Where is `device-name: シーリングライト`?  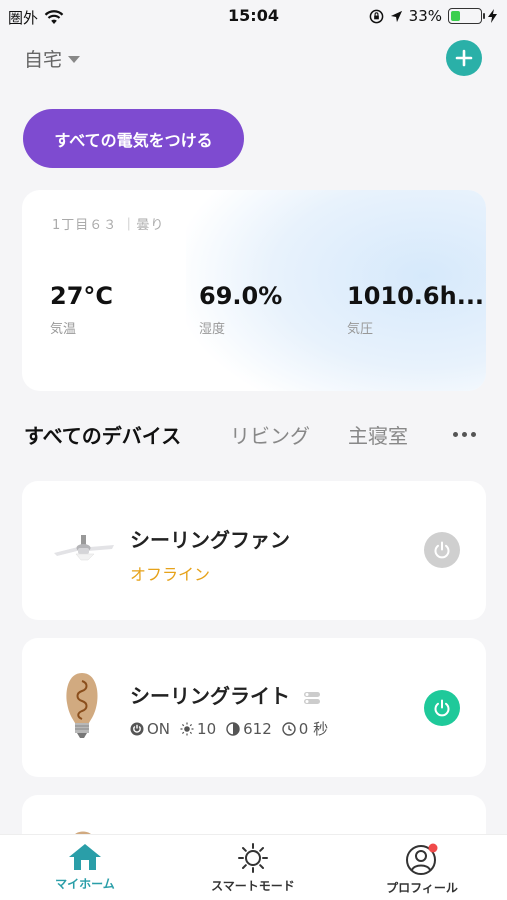
device-name: シーリングライト is located at coordinates (210, 696).